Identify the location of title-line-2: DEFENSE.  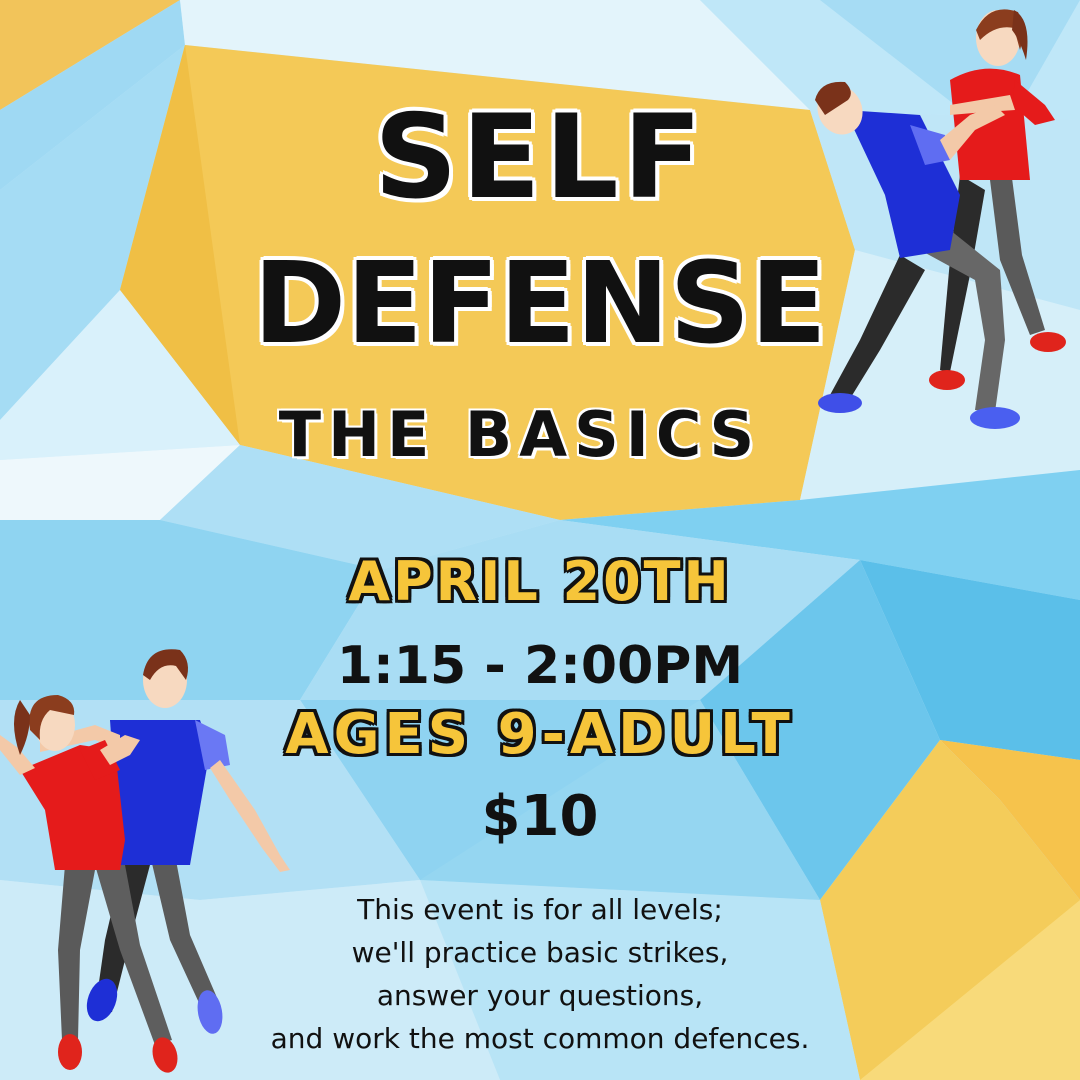
(540, 304).